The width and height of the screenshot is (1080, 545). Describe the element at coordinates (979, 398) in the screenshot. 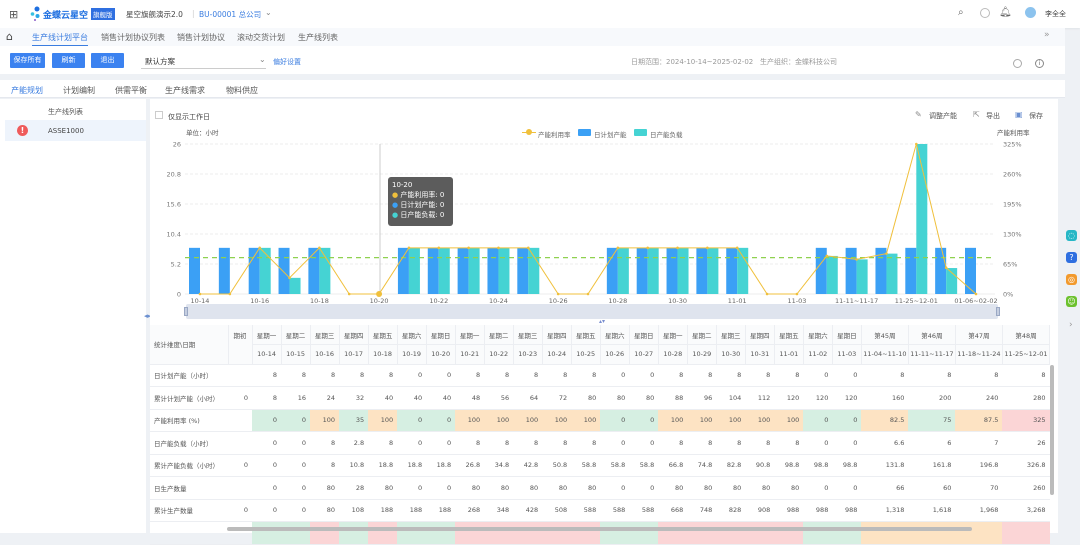

I see `table-cell: 240` at that location.